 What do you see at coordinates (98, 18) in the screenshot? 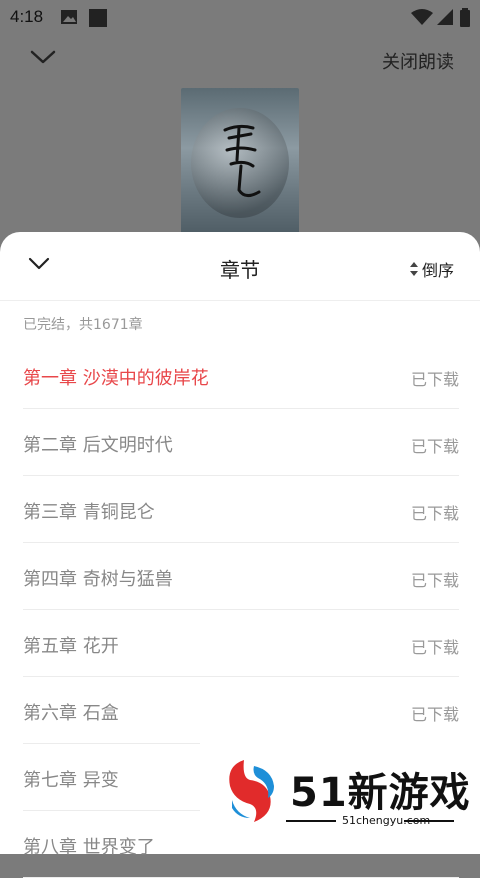
I see `square-notification-icon` at bounding box center [98, 18].